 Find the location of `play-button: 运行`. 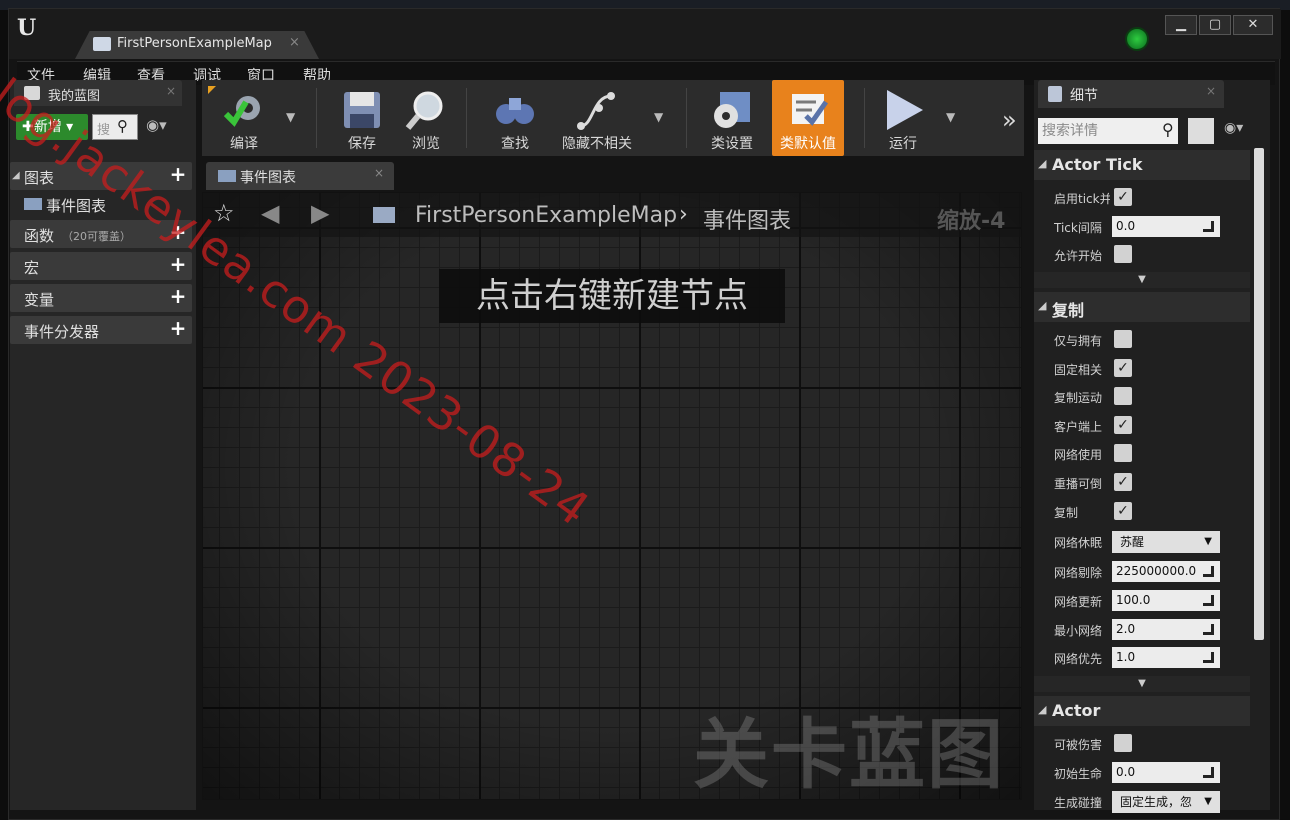

play-button: 运行 is located at coordinates (903, 118).